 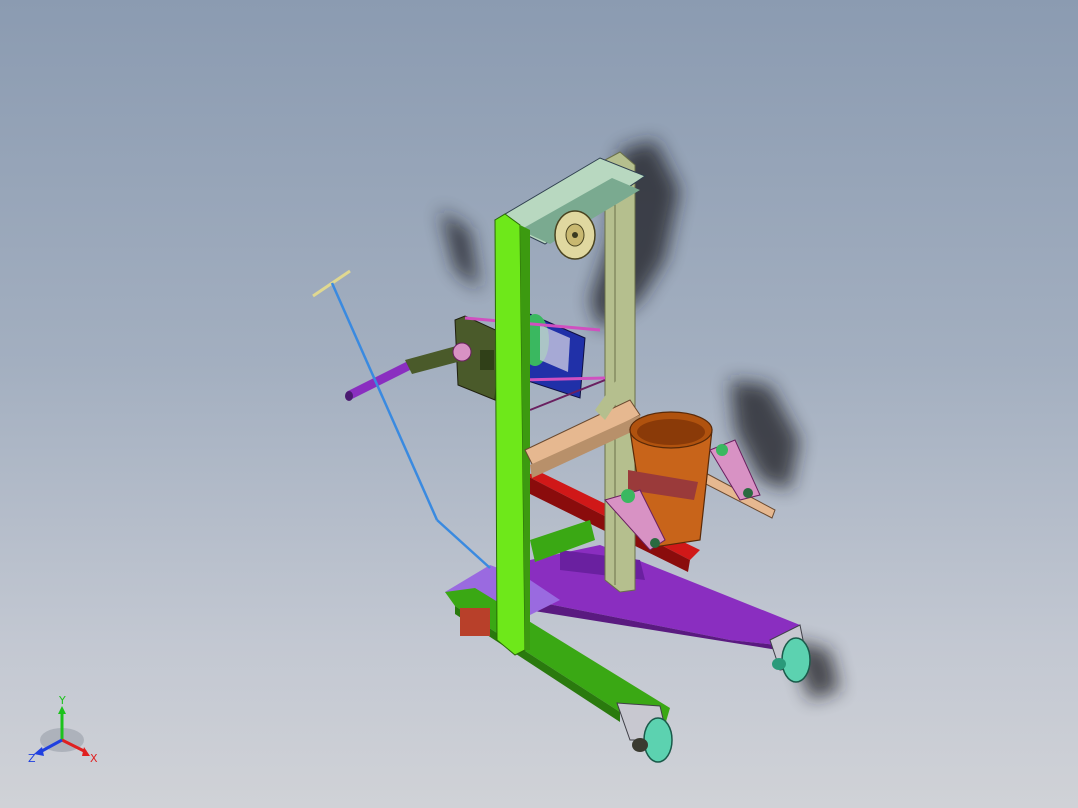 I want to click on triad-y-label: Y, so click(x=62, y=700).